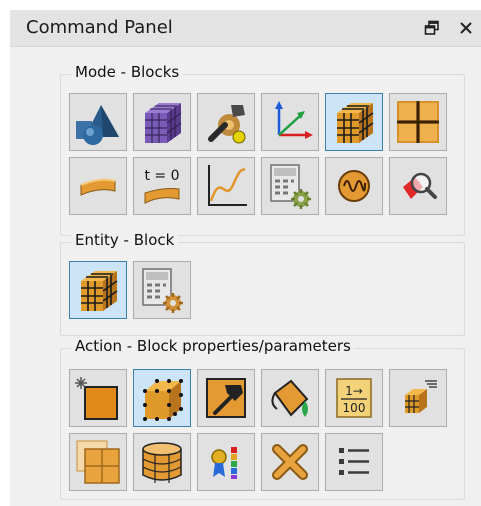  What do you see at coordinates (354, 408) in the screenshot?
I see `renumber-bottom-label: 100` at bounding box center [354, 408].